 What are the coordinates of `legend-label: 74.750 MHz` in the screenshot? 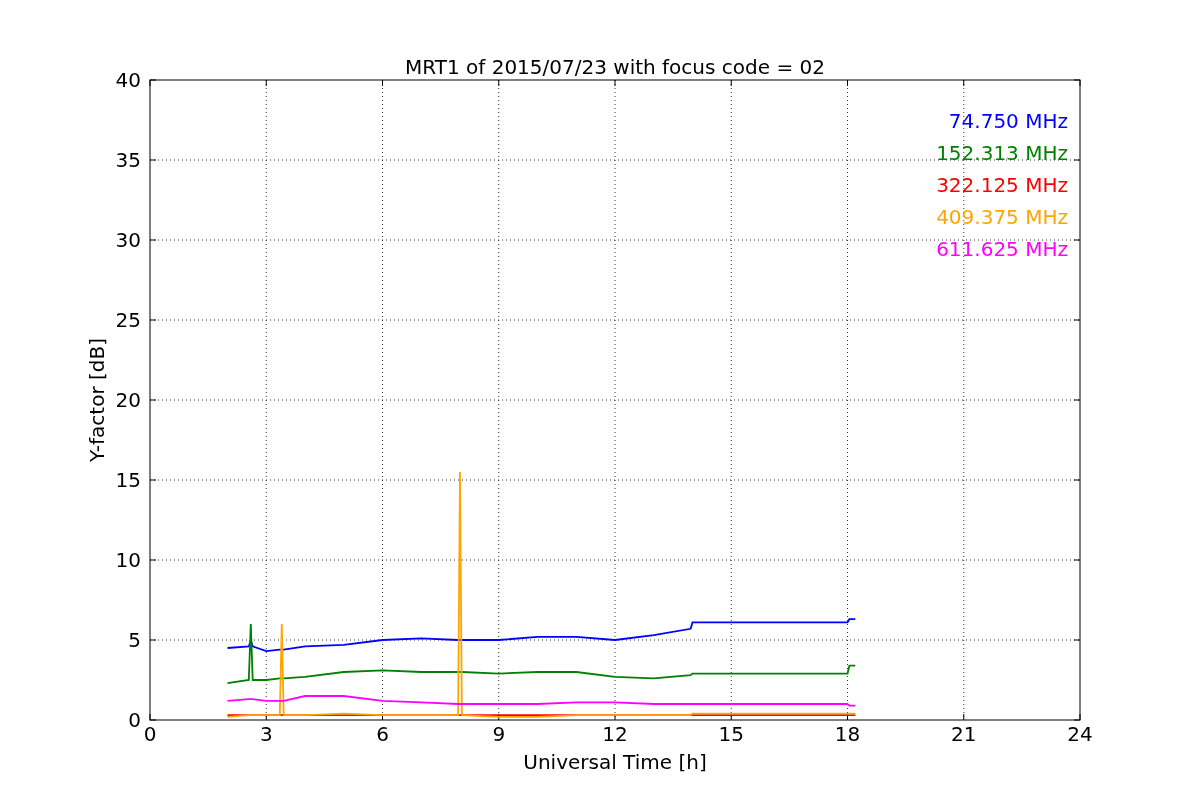 It's located at (1008, 121).